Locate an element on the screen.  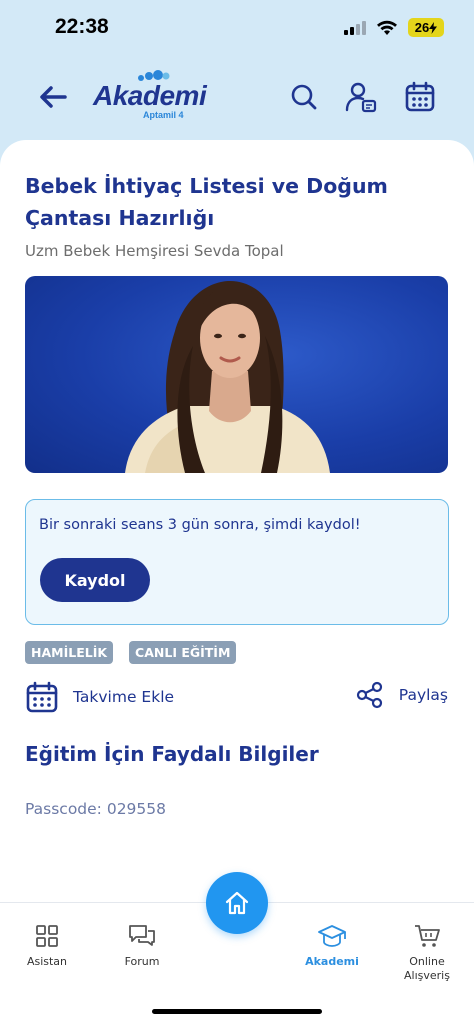
share-button: Paylaş is located at coordinates (401, 695).